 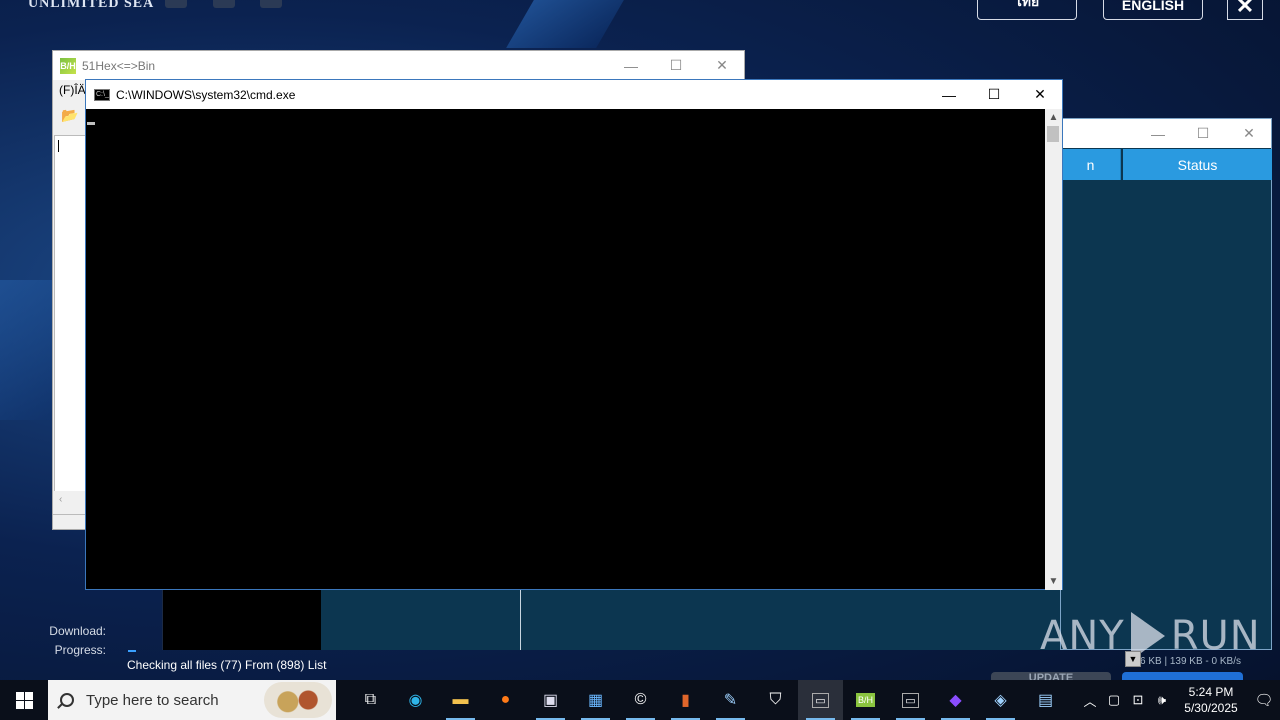 I want to click on system-tray: ︿ ▢ ⊡ 🕪 5:24 PM 5/30/2025 🗨, so click(x=1179, y=700).